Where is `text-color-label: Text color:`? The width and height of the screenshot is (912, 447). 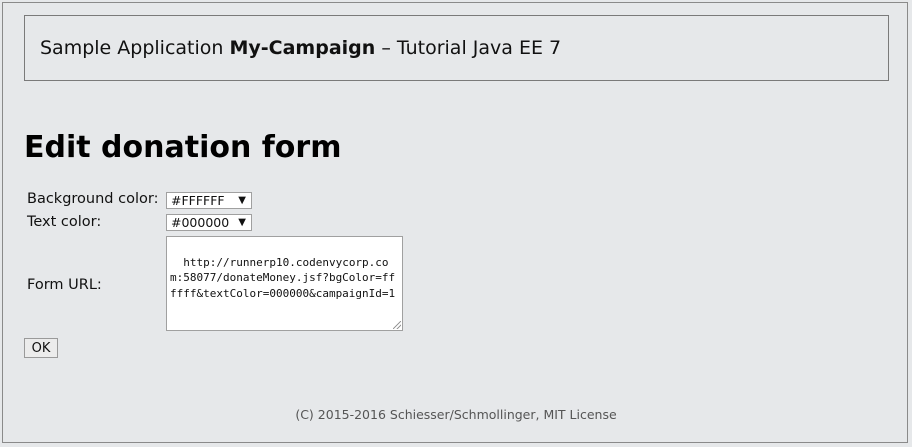 text-color-label: Text color: is located at coordinates (64, 222).